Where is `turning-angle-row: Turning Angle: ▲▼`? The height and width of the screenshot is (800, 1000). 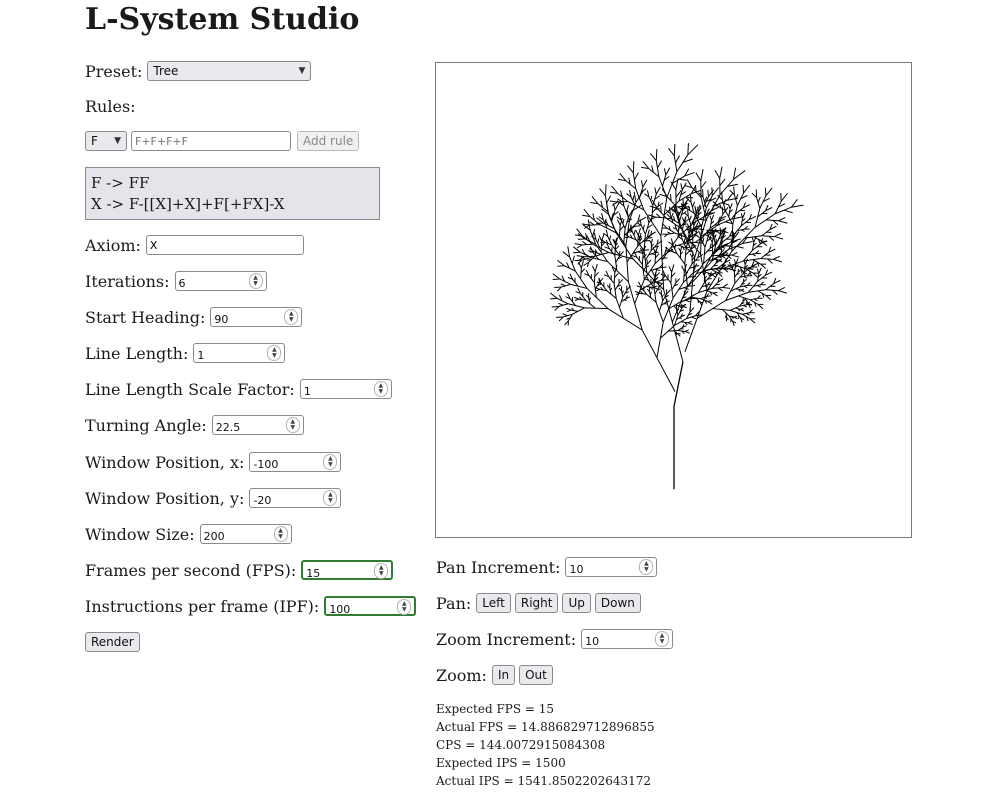
turning-angle-row: Turning Angle: ▲▼ is located at coordinates (194, 425).